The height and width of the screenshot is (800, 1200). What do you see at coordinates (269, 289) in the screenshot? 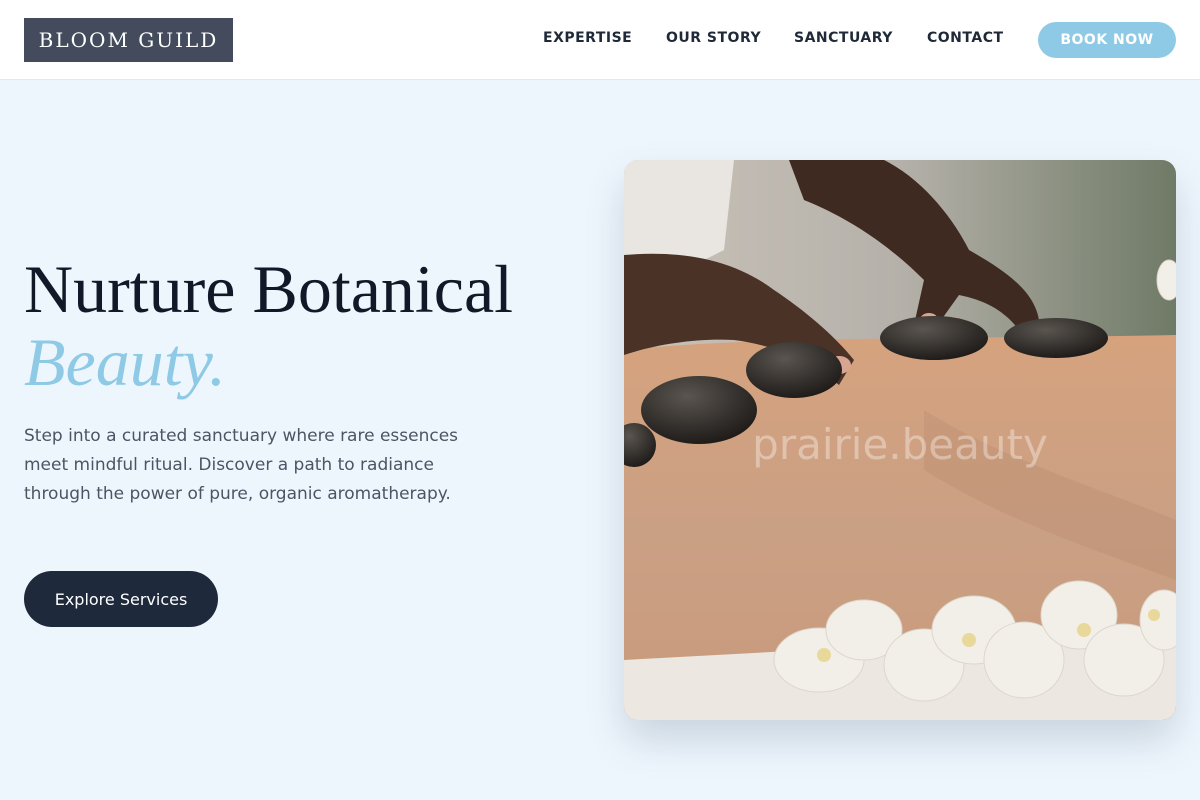
I see `hero-title: Nurture Botanical` at bounding box center [269, 289].